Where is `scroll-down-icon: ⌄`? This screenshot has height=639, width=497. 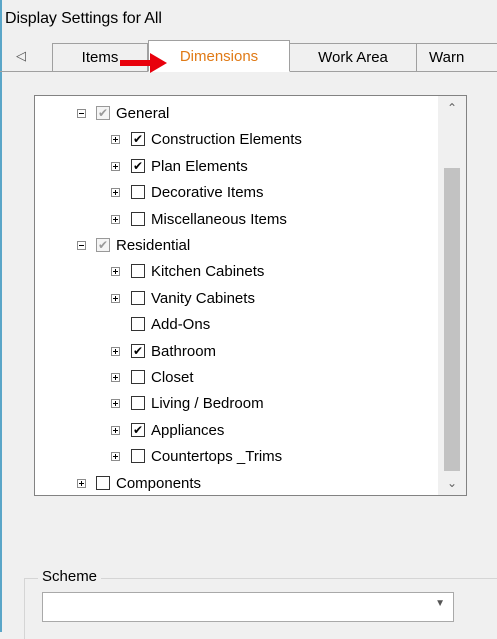
scroll-down-icon: ⌄ is located at coordinates (452, 483).